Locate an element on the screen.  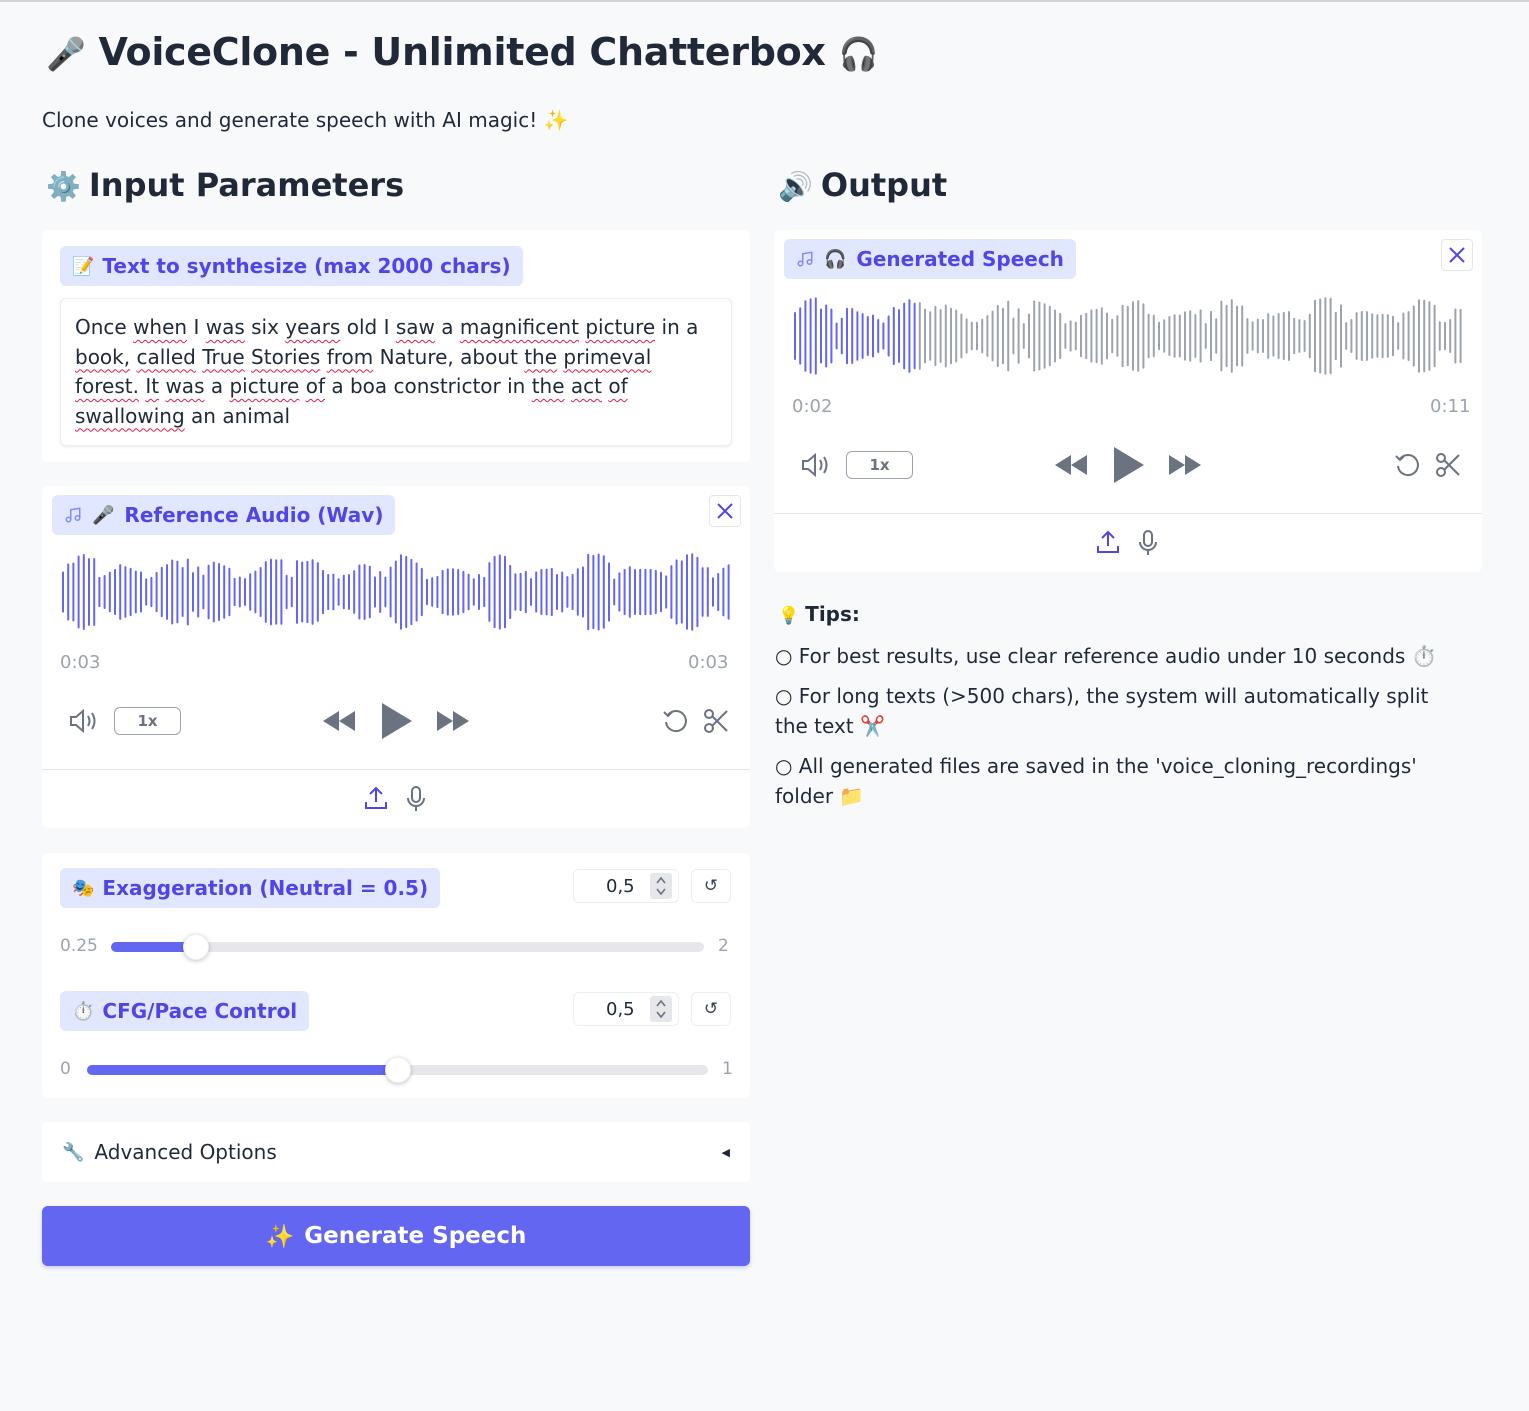
reference-audio-panel is located at coordinates (396, 657).